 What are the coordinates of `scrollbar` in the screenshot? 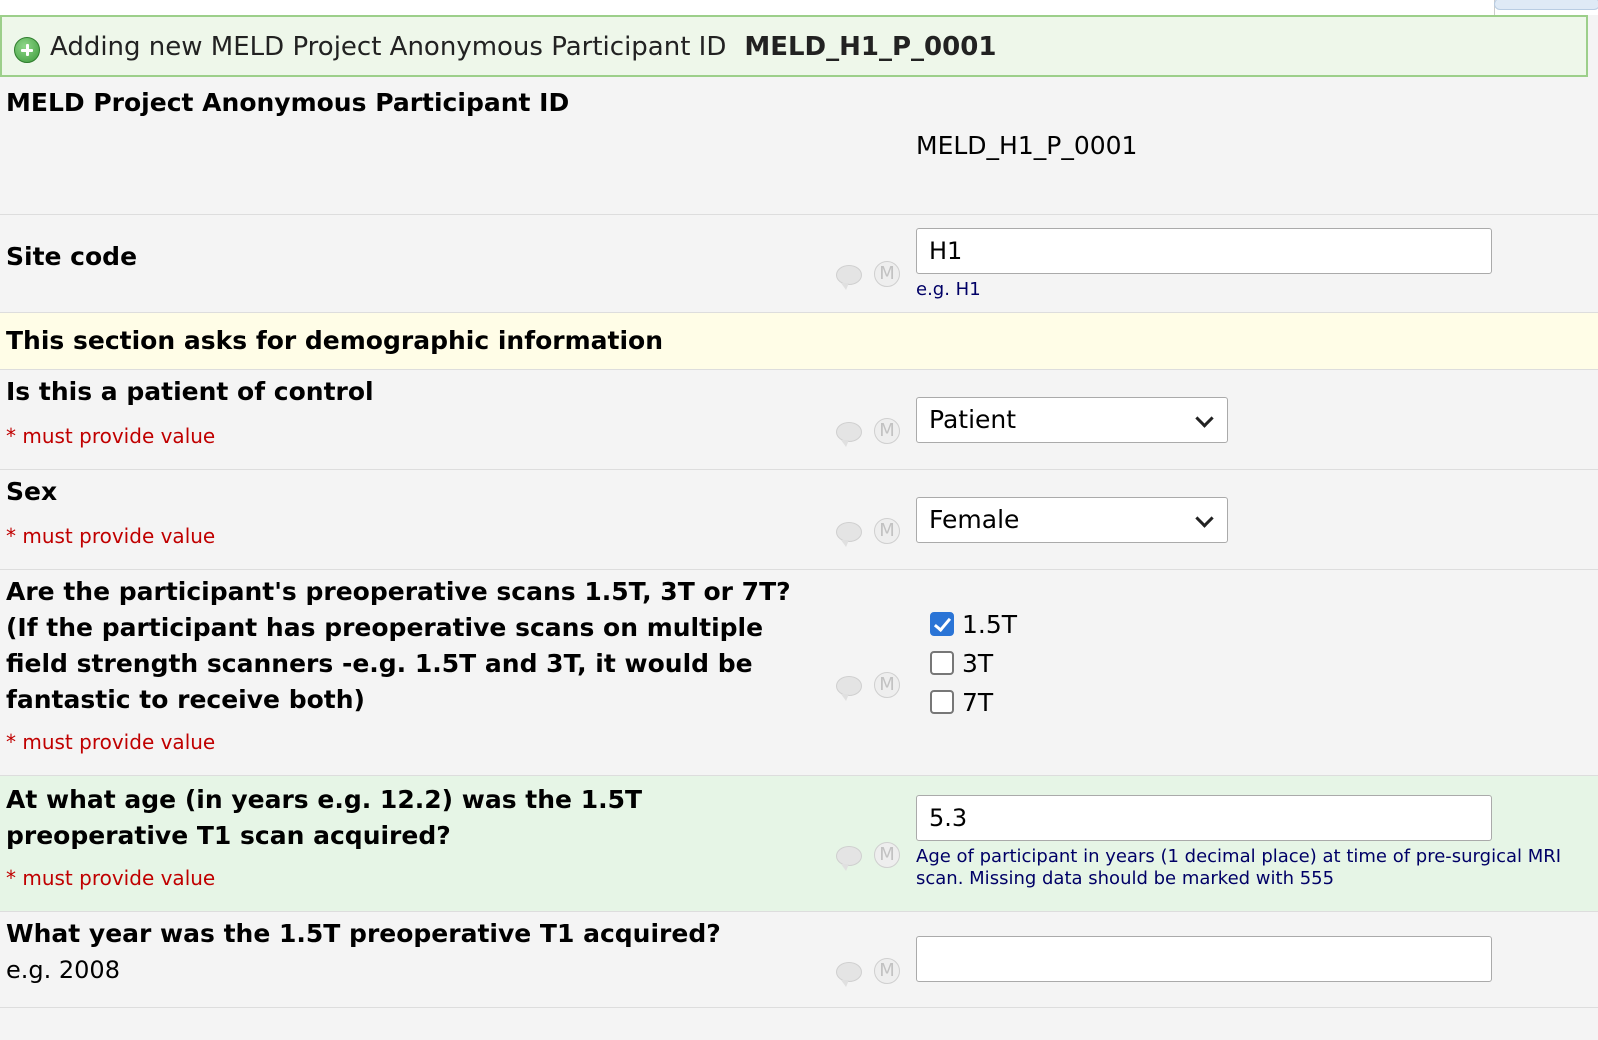 It's located at (1546, 5).